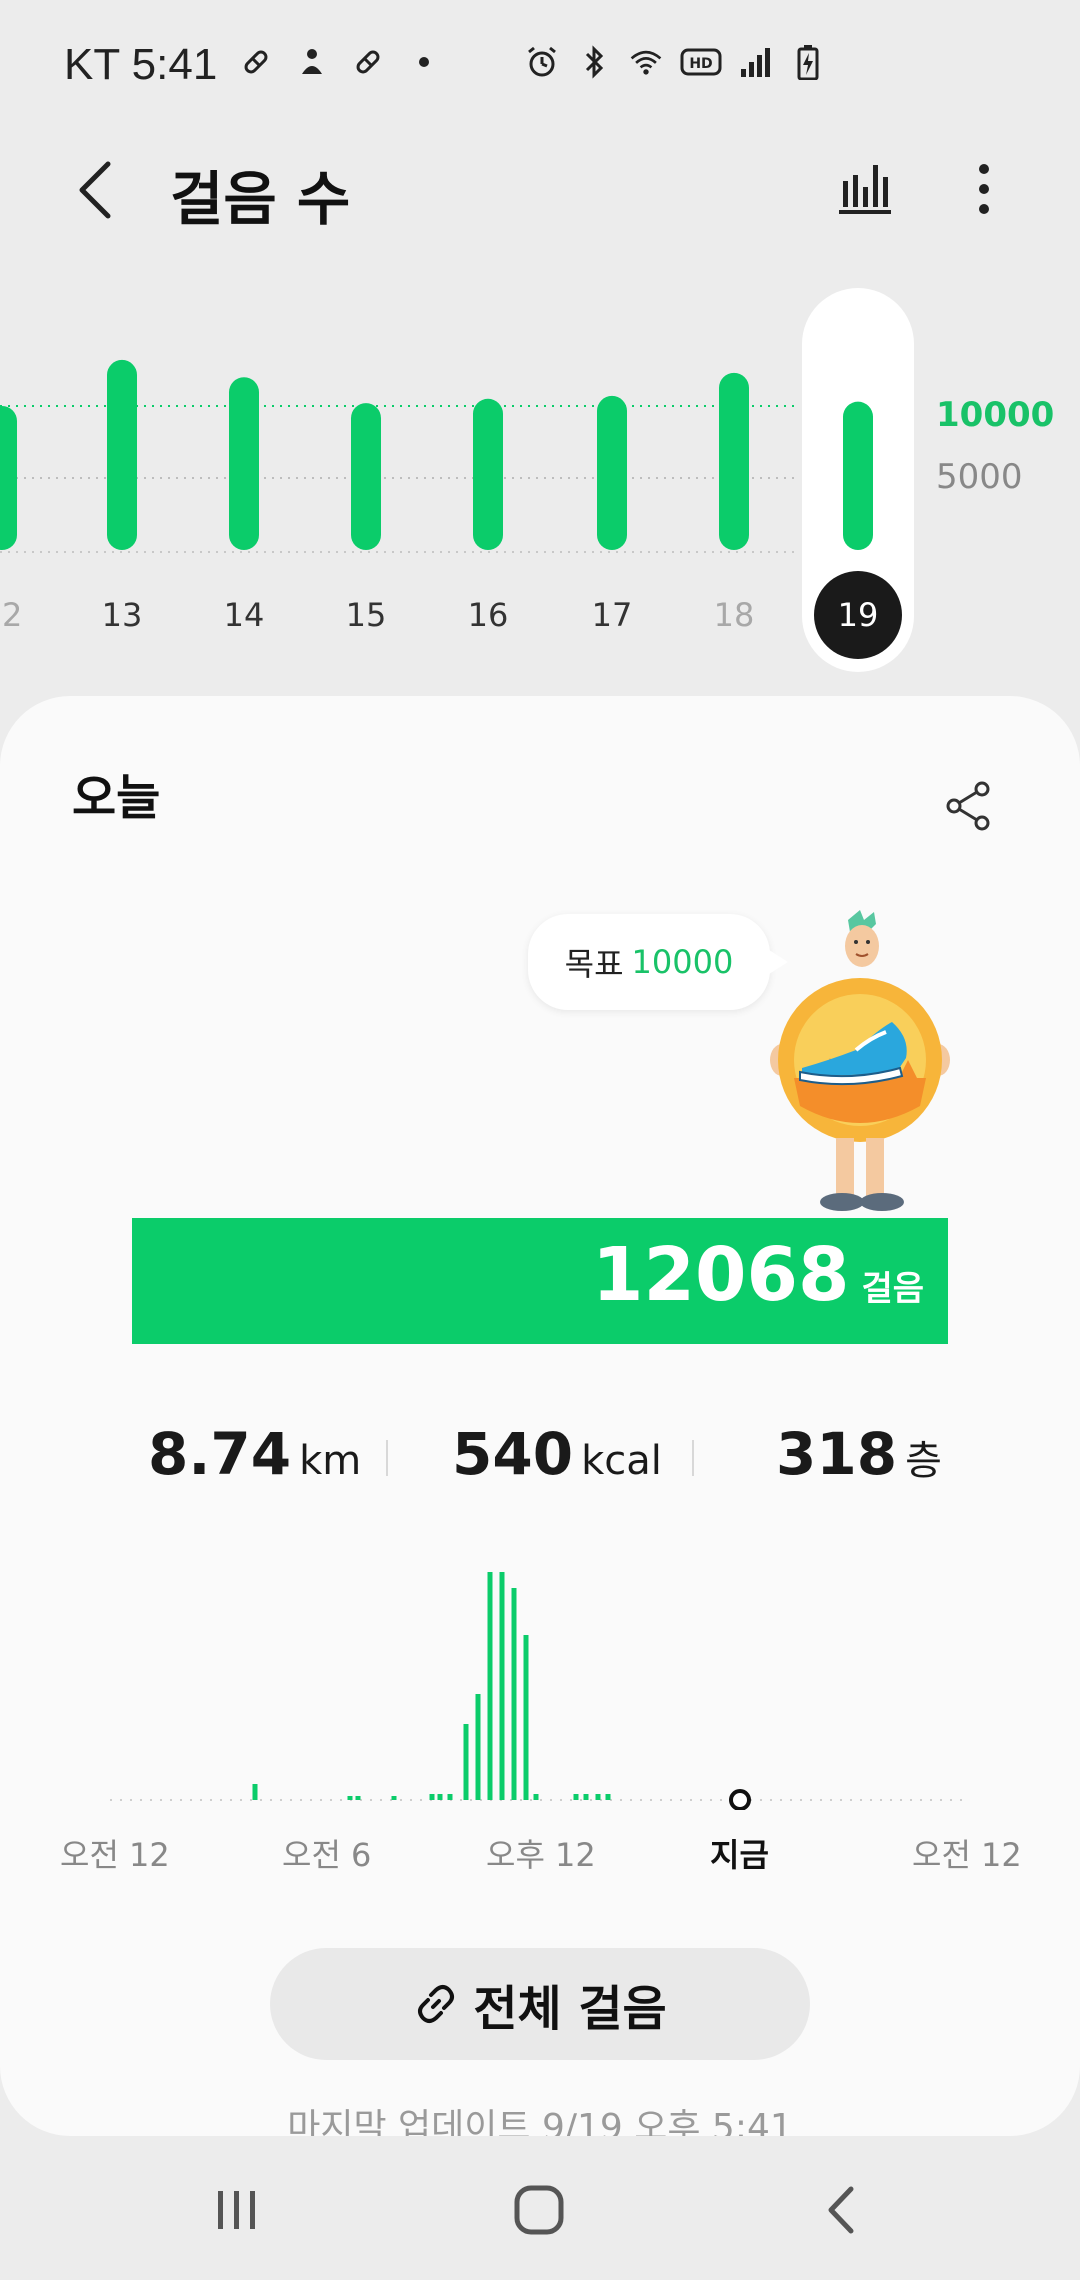 This screenshot has height=2280, width=1080. I want to click on share-icon, so click(968, 806).